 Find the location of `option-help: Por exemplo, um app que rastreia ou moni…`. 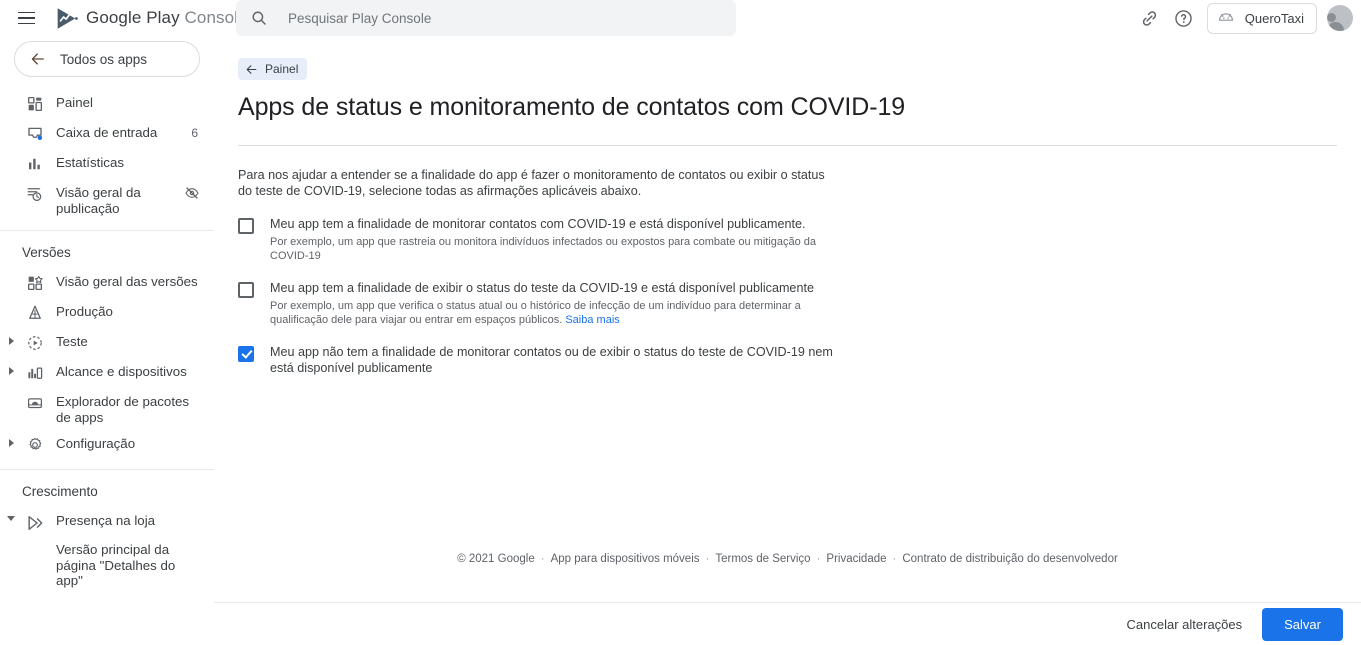

option-help: Por exemplo, um app que rastreia ou moni… is located at coordinates (543, 249).